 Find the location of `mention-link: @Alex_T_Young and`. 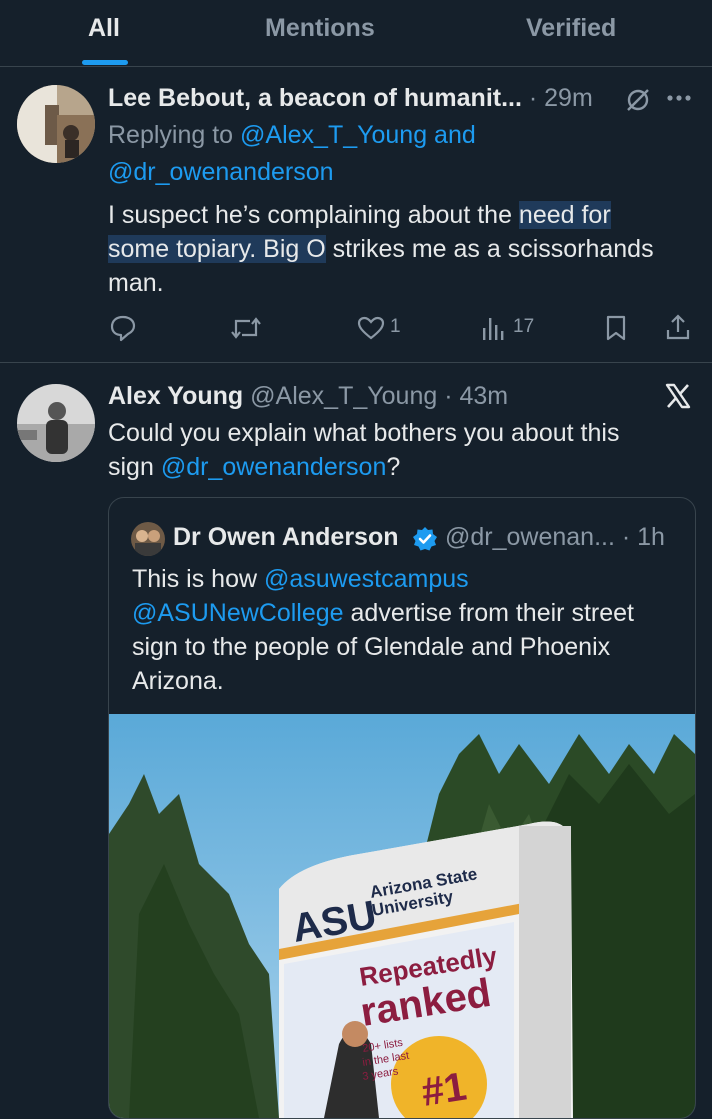

mention-link: @Alex_T_Young and is located at coordinates (358, 135).